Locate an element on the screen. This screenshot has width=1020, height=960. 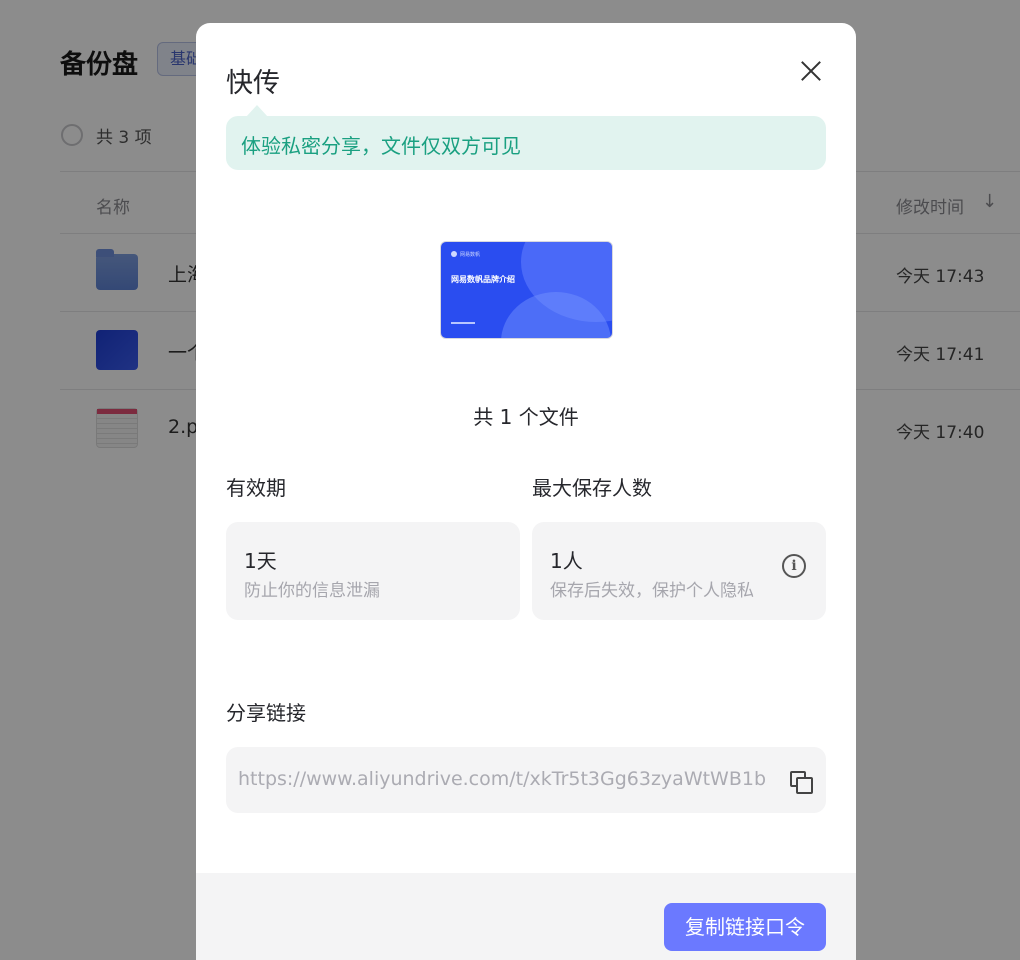
validity-selector: 1天 防止你的信息泄漏 is located at coordinates (373, 571).